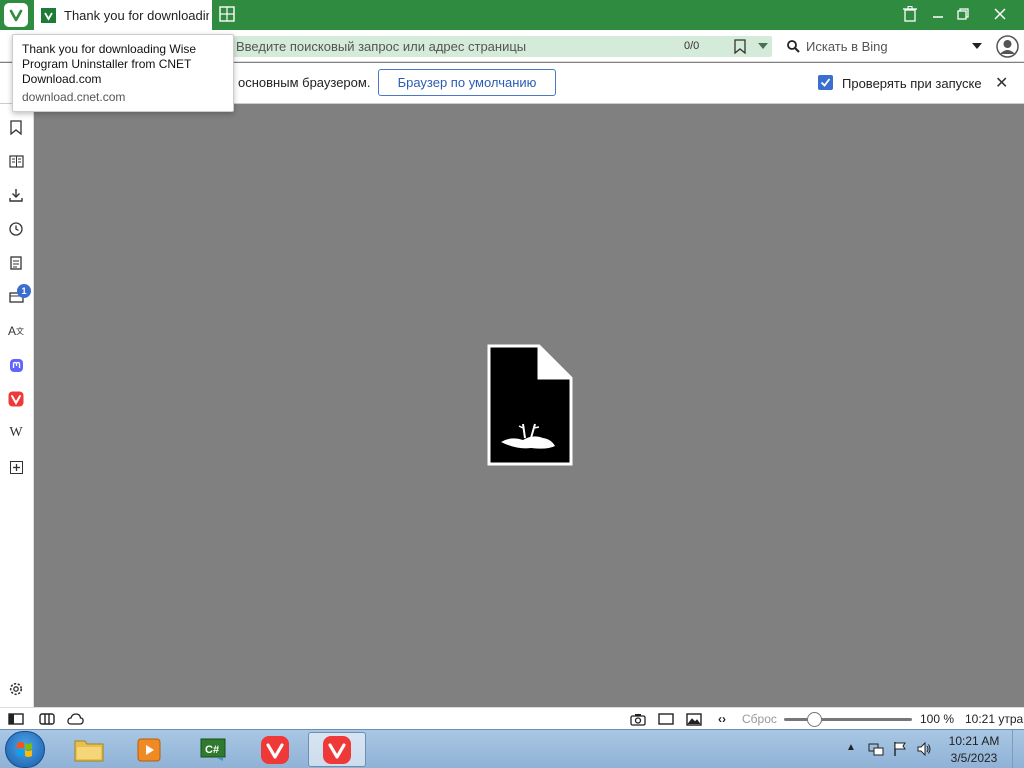 This screenshot has width=1024, height=768. Describe the element at coordinates (910, 14) in the screenshot. I see `trash-icon` at that location.